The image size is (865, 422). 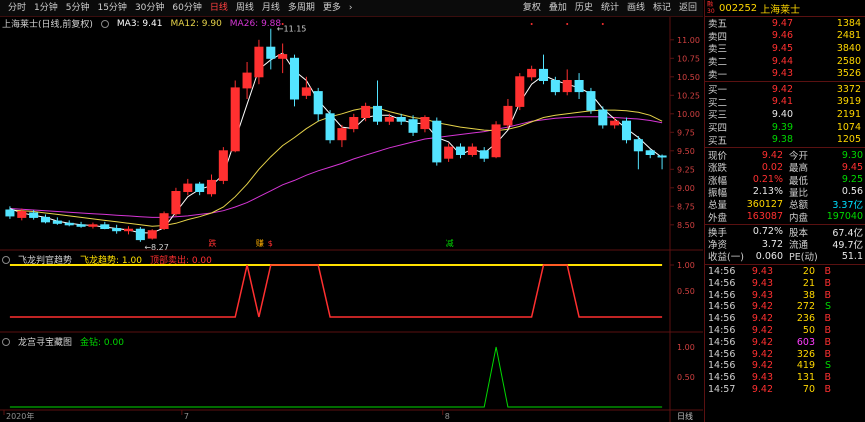 What do you see at coordinates (6, 259) in the screenshot?
I see `indicator1-settings-icon` at bounding box center [6, 259].